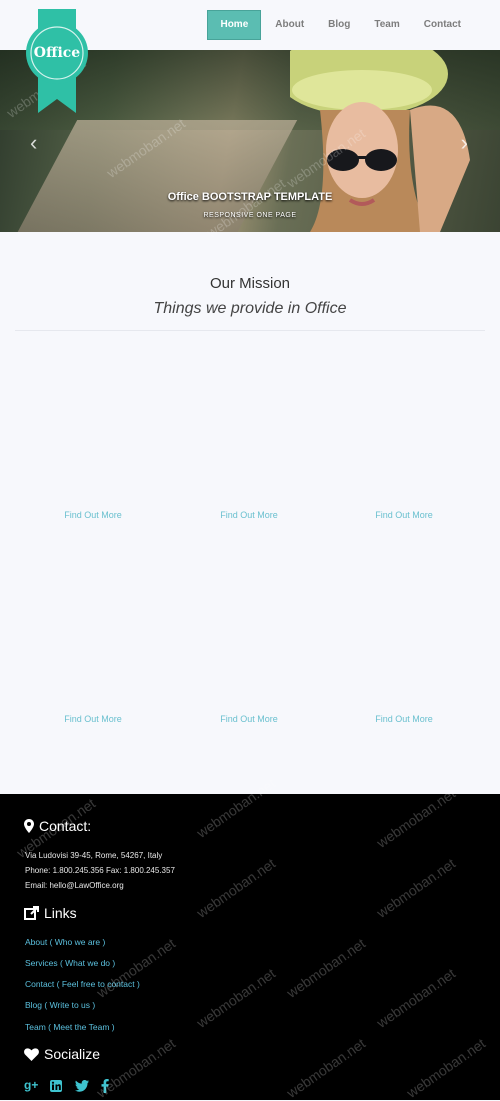 The height and width of the screenshot is (1101, 500). What do you see at coordinates (250, 330) in the screenshot?
I see `section-divider` at bounding box center [250, 330].